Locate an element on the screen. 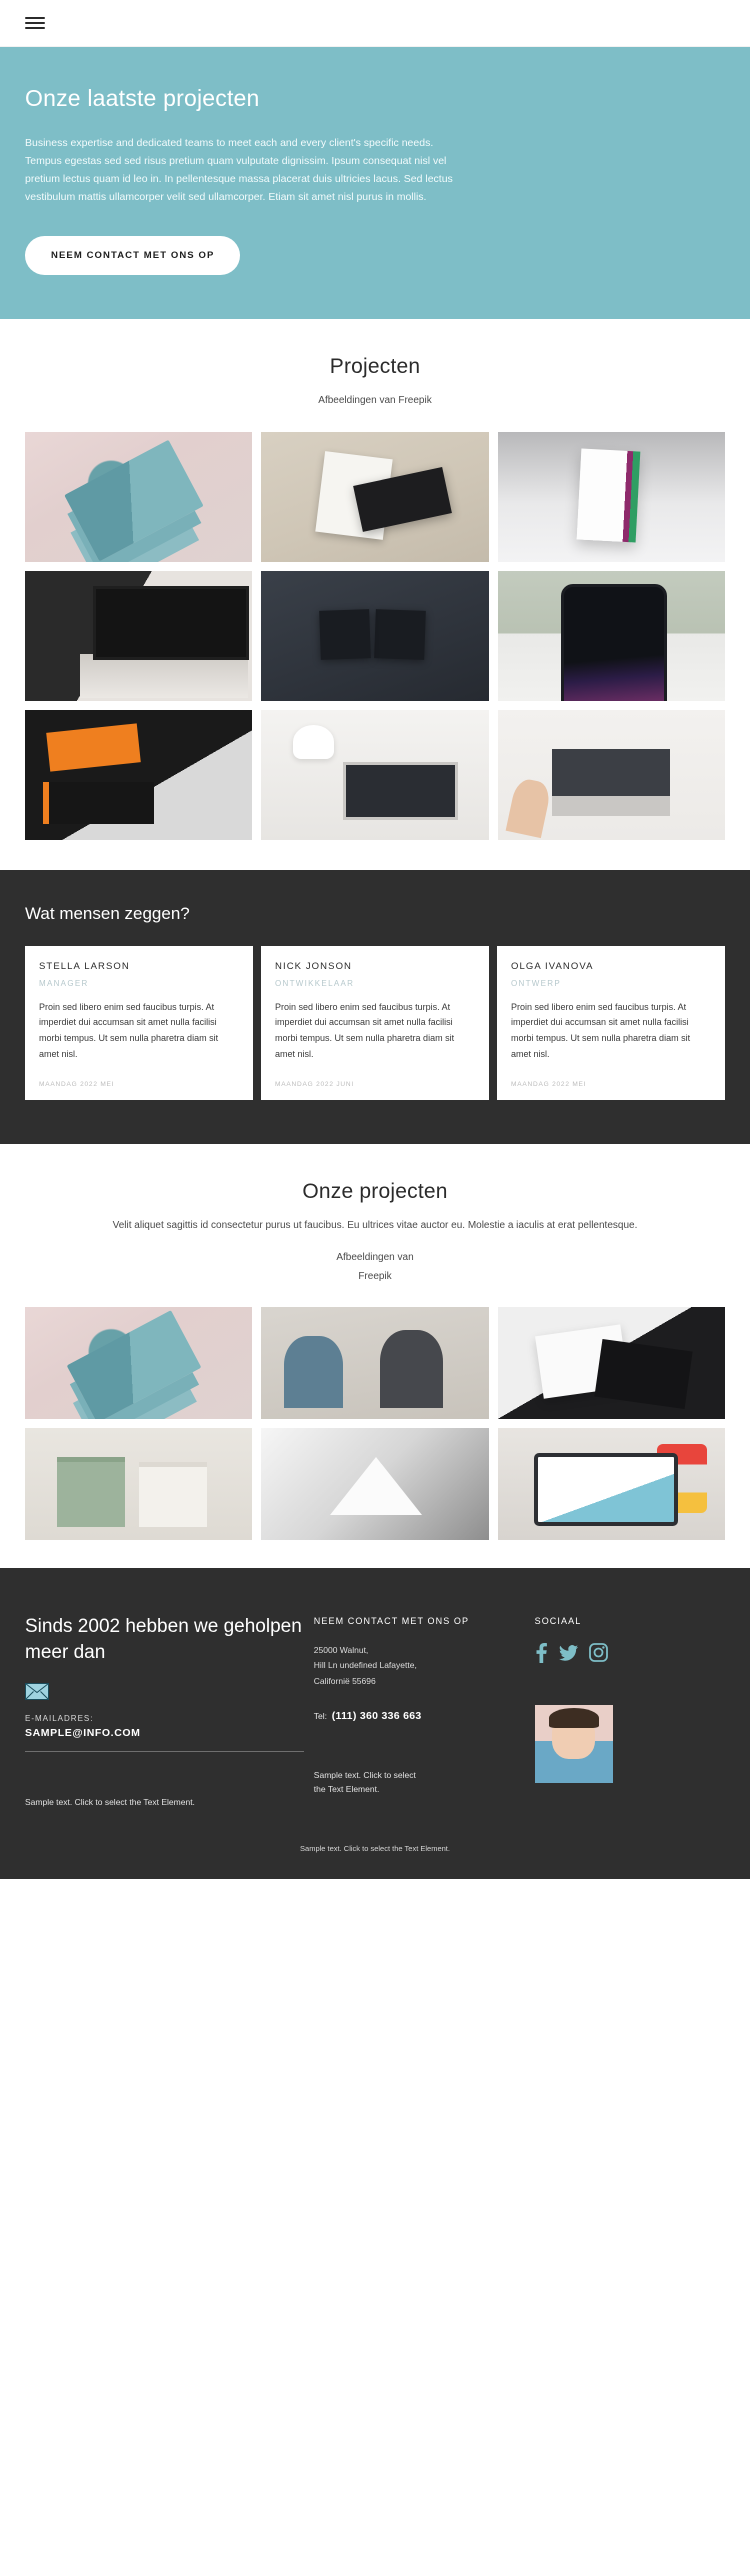 This screenshot has width=750, height=2562. footer-telephone-value: (111) 360 336 663 is located at coordinates (376, 1715).